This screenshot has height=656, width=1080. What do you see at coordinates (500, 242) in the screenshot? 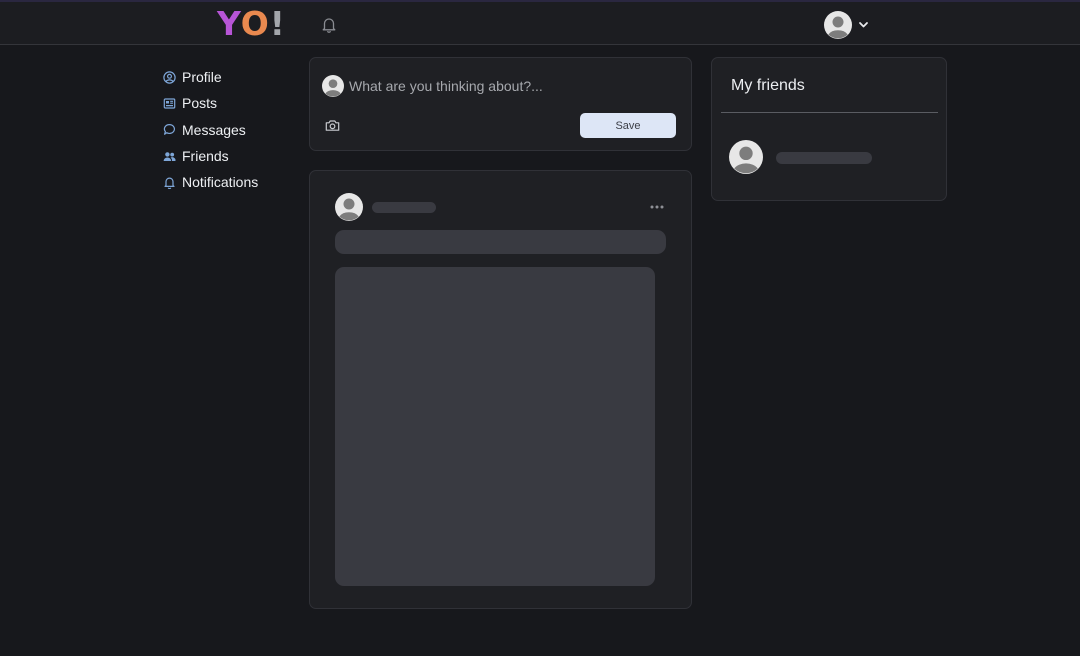
I see `post-text-skeleton` at bounding box center [500, 242].